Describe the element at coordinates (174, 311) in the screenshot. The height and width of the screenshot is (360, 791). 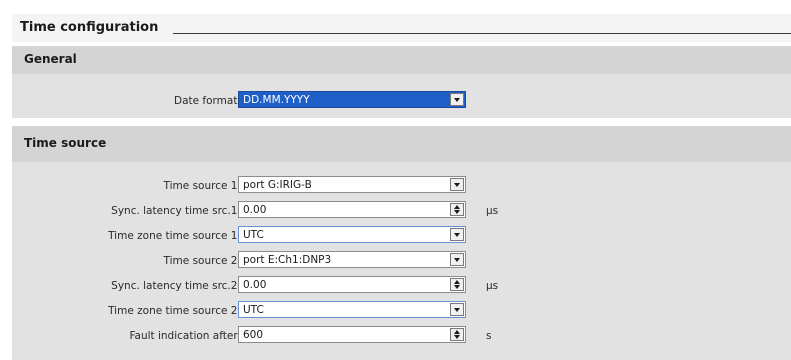
I see `time-zone-2-label: Time zone time source 2:` at that location.